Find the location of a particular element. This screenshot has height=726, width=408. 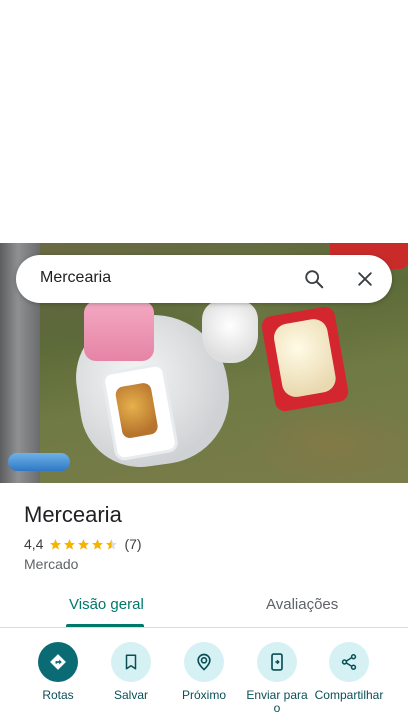

search-query: Mercearia is located at coordinates (75, 278).